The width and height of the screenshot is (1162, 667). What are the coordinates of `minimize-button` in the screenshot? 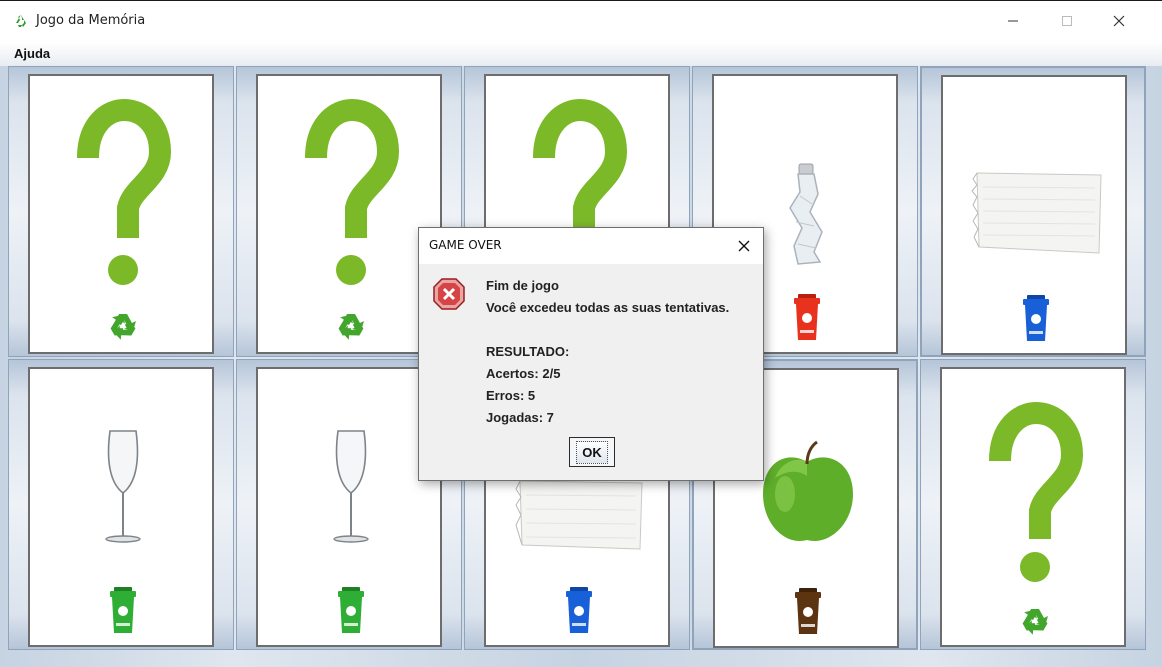 It's located at (1013, 21).